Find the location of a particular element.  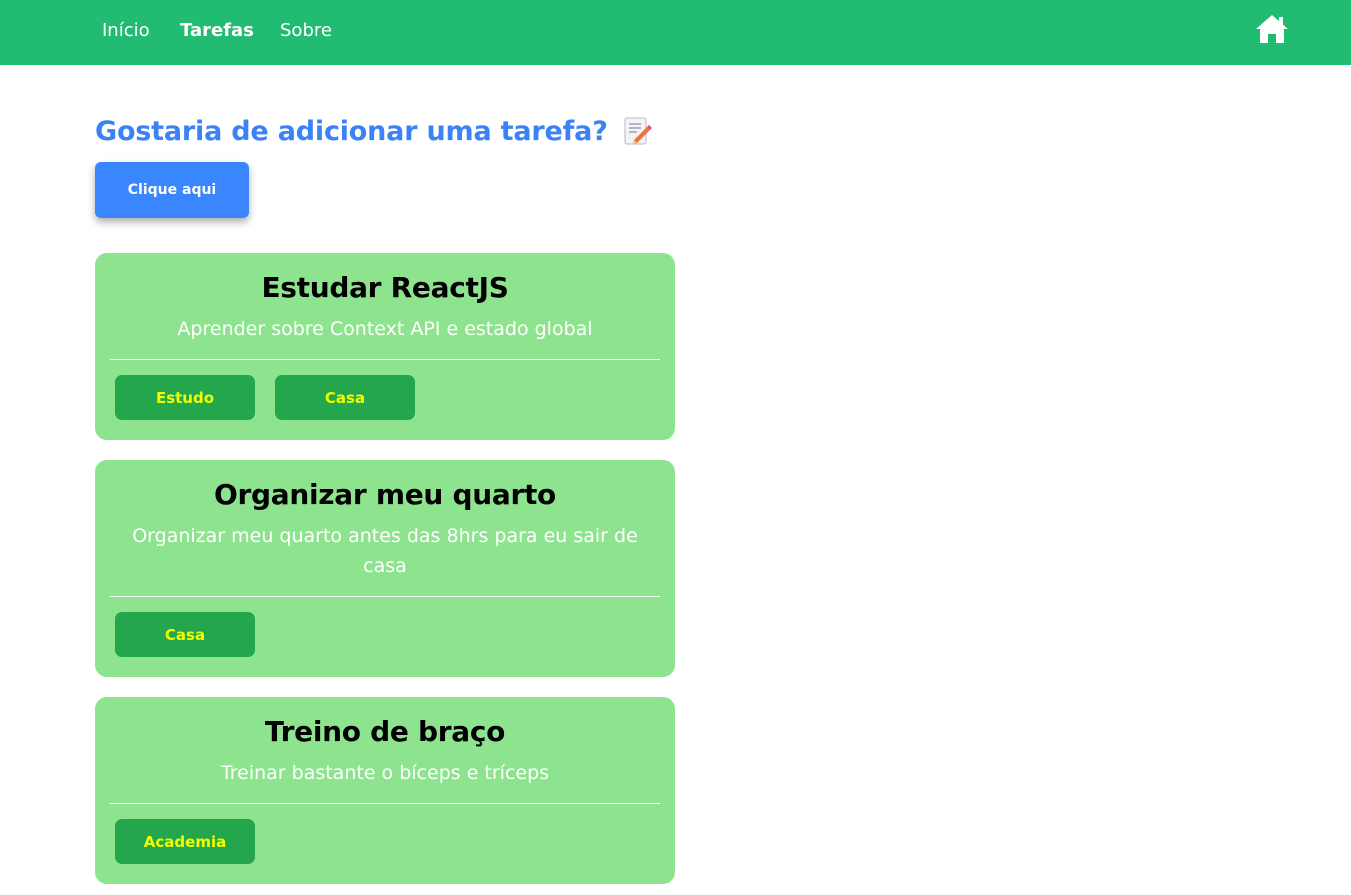

task-description: Treinar bastante o bíceps e tríceps is located at coordinates (385, 773).